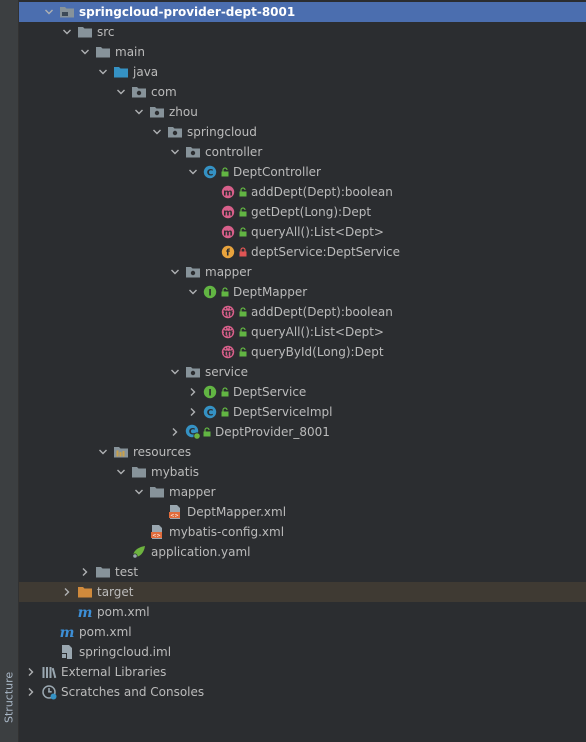 The width and height of the screenshot is (586, 742). What do you see at coordinates (302, 472) in the screenshot?
I see `tree-row: mybatis` at bounding box center [302, 472].